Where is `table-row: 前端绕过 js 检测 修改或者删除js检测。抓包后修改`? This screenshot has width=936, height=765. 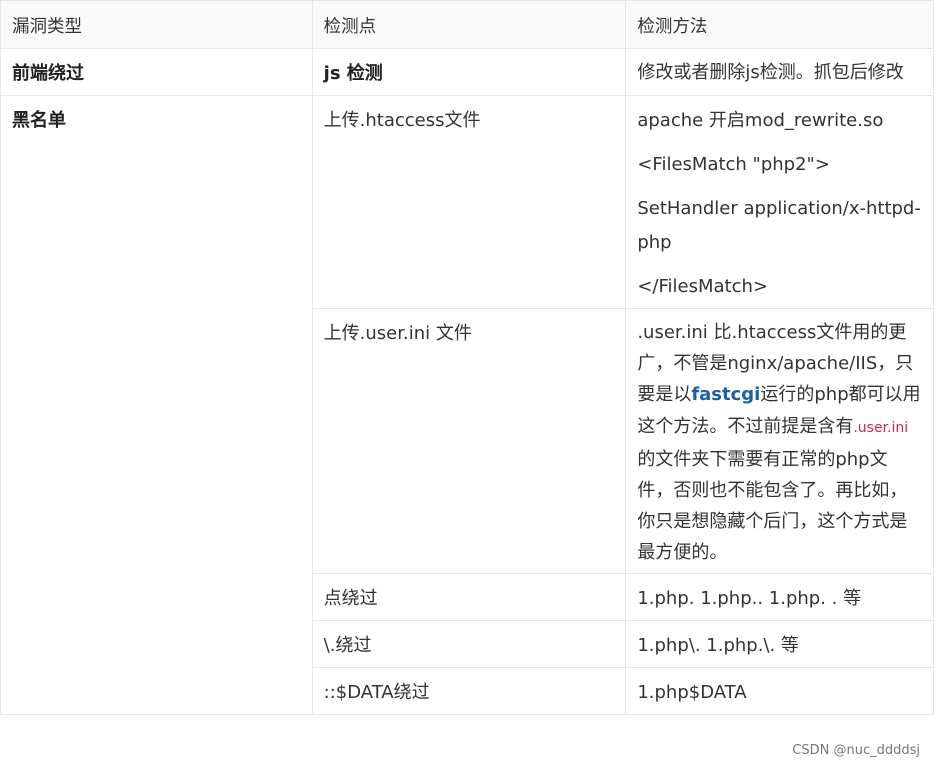 table-row: 前端绕过 js 检测 修改或者删除js检测。抓包后修改 is located at coordinates (467, 72).